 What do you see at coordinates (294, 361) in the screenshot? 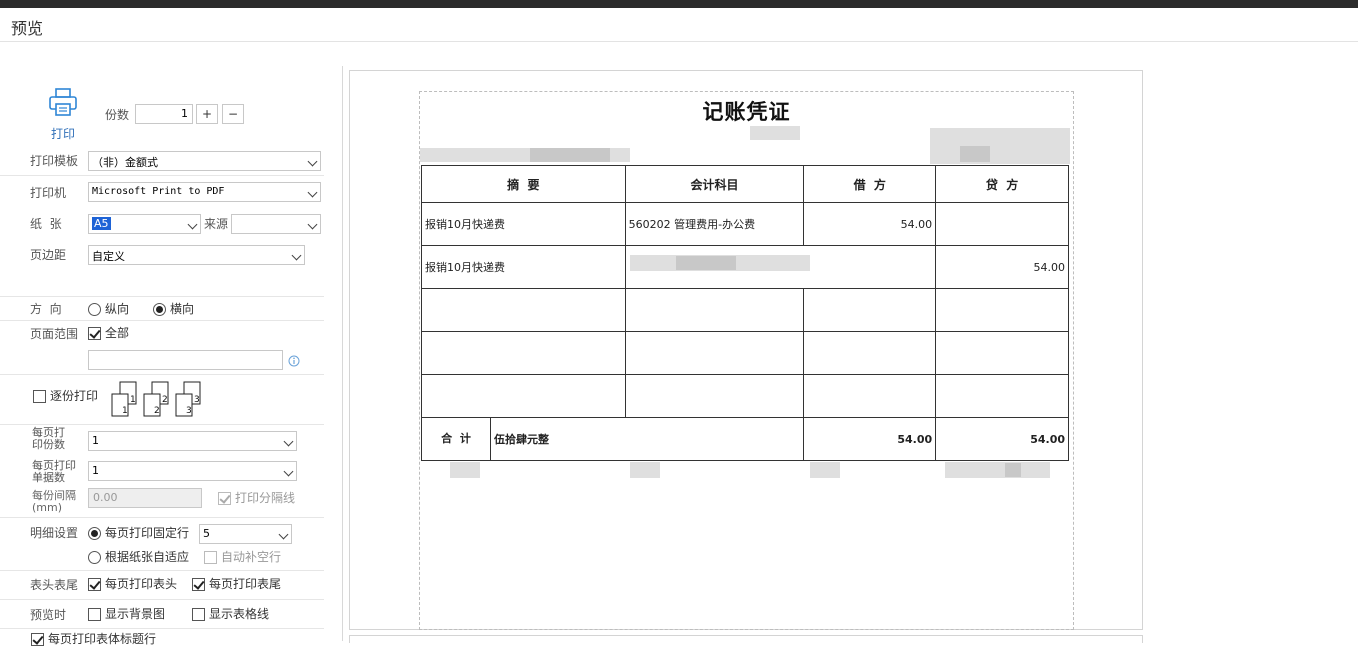
I see `info-icon` at bounding box center [294, 361].